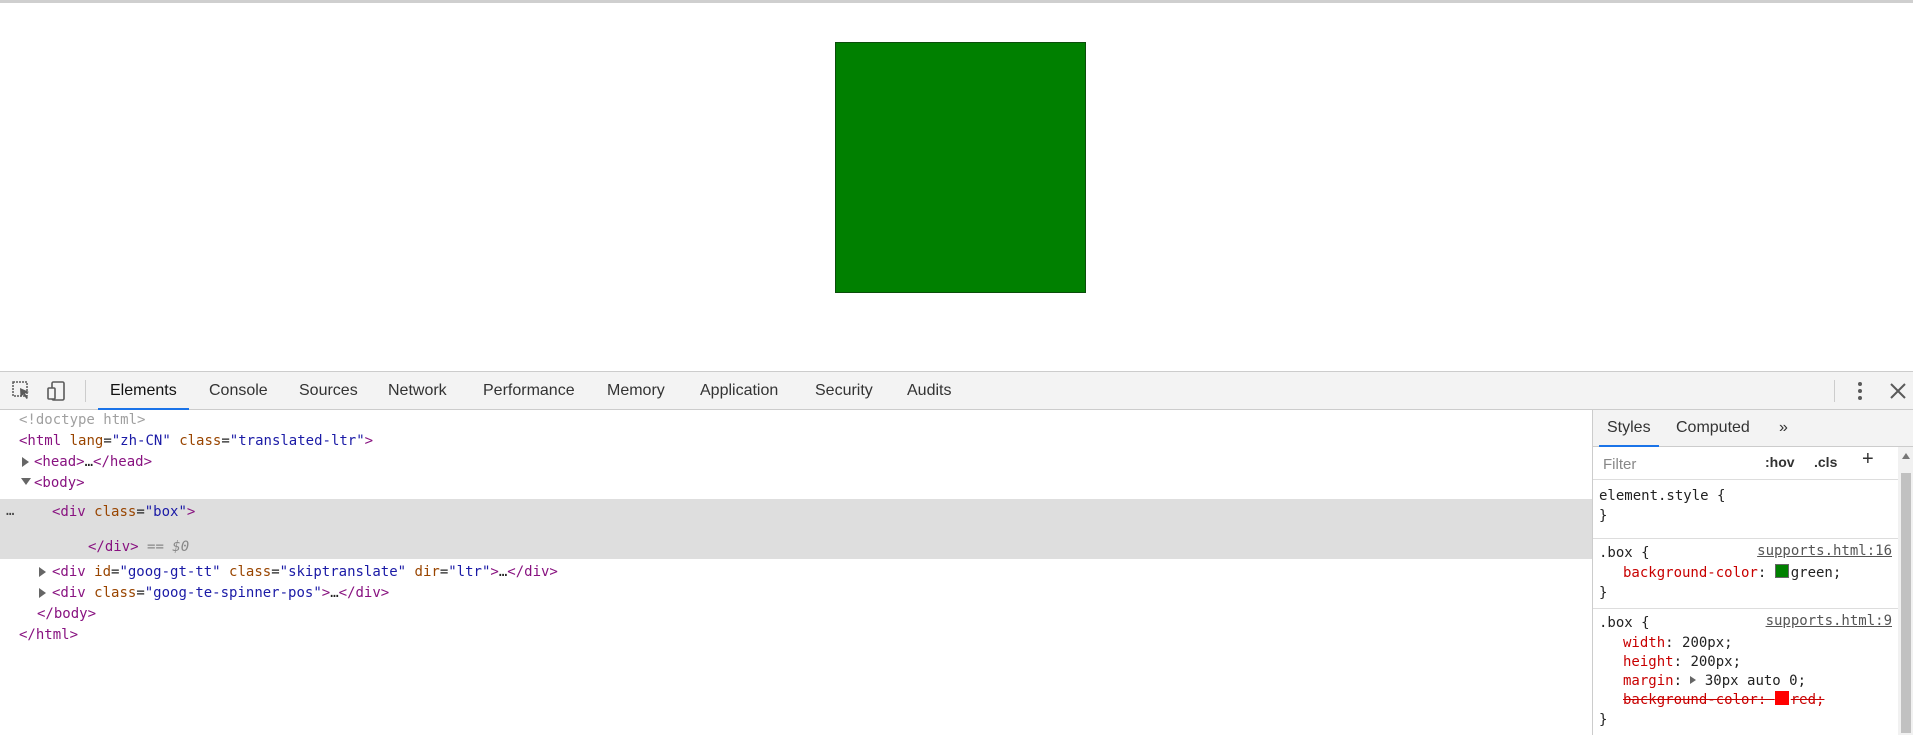 The image size is (1913, 735). Describe the element at coordinates (1662, 496) in the screenshot. I see `rule-selector: element.style {` at that location.